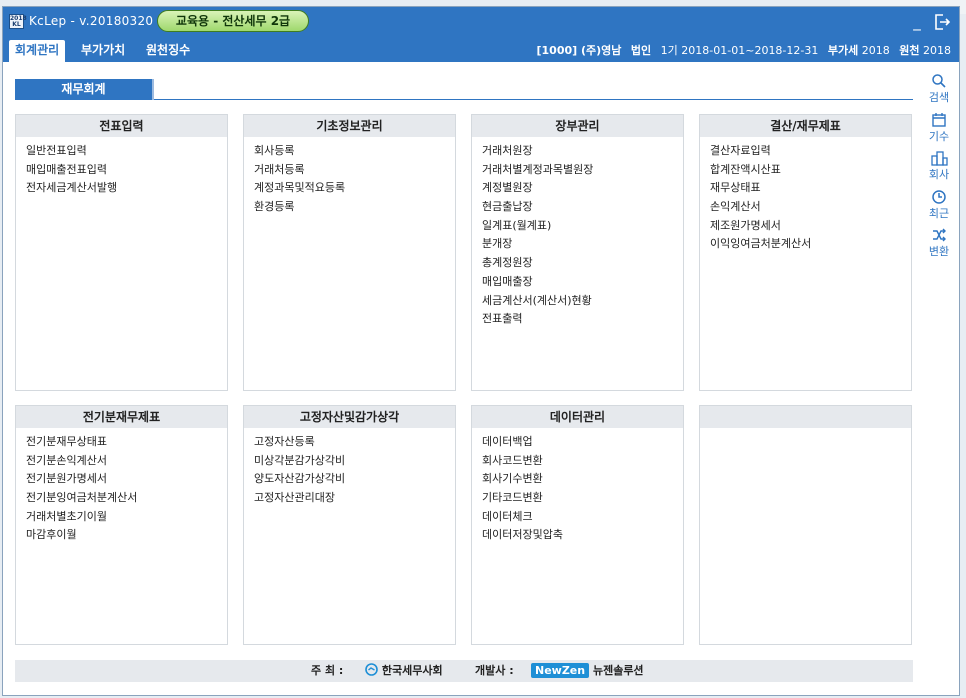  I want to click on menu-item-data-save-compress: 데이터저장및압축, so click(582, 535).